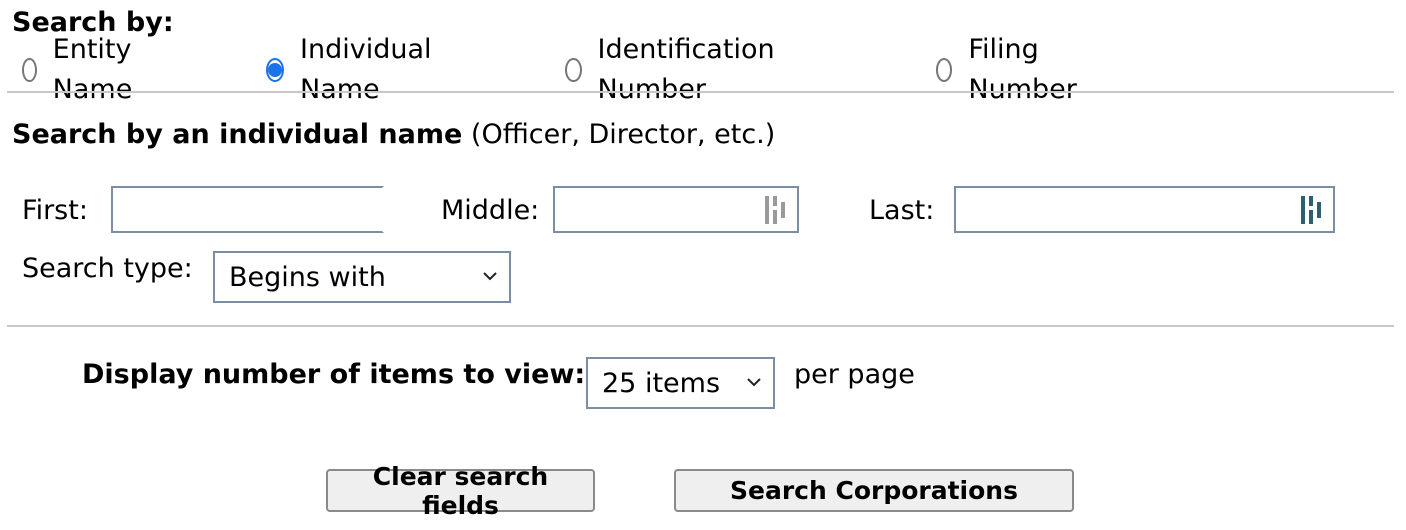  Describe the element at coordinates (854, 374) in the screenshot. I see `per-page-suffix: per page` at that location.